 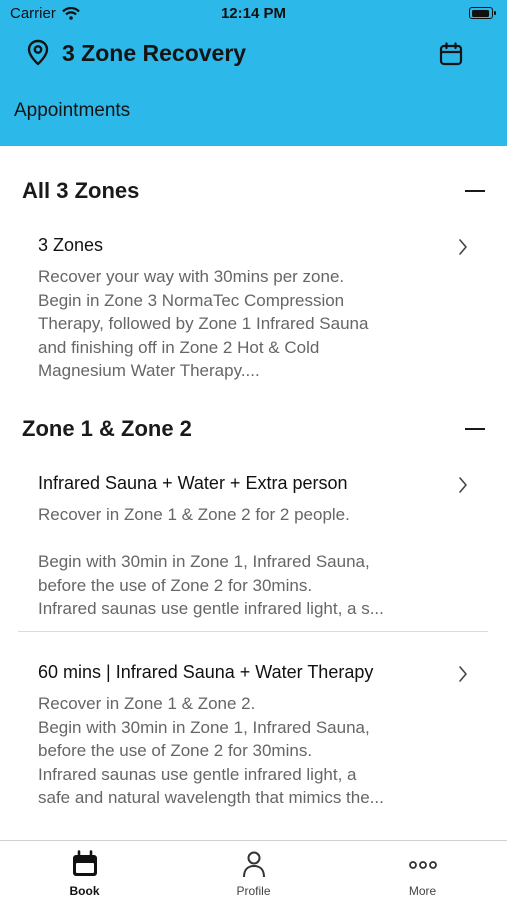 What do you see at coordinates (84, 891) in the screenshot?
I see `tab-label: Book` at bounding box center [84, 891].